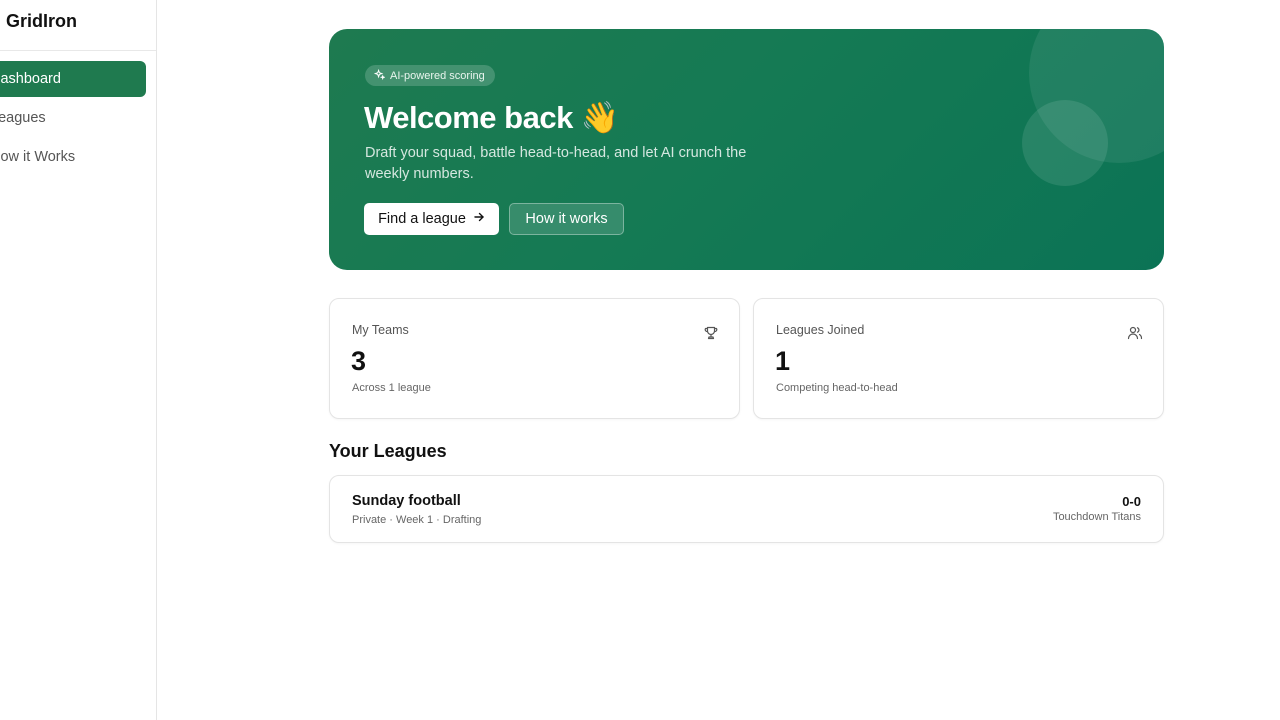  I want to click on stat-note: Competing head-to-head, so click(837, 388).